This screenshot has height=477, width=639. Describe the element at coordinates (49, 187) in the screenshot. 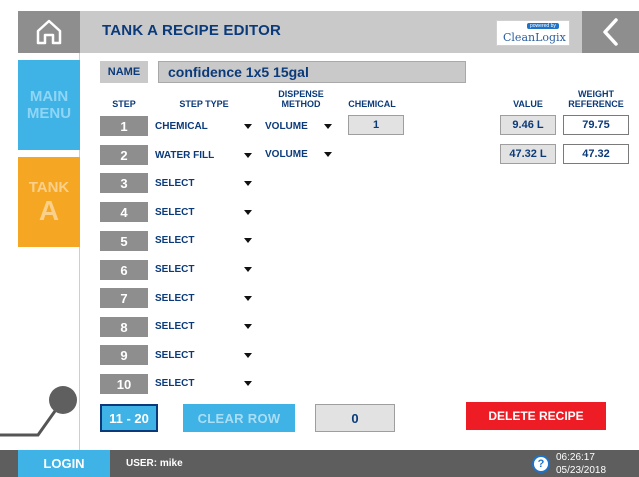

I see `tank-label: TANK` at that location.